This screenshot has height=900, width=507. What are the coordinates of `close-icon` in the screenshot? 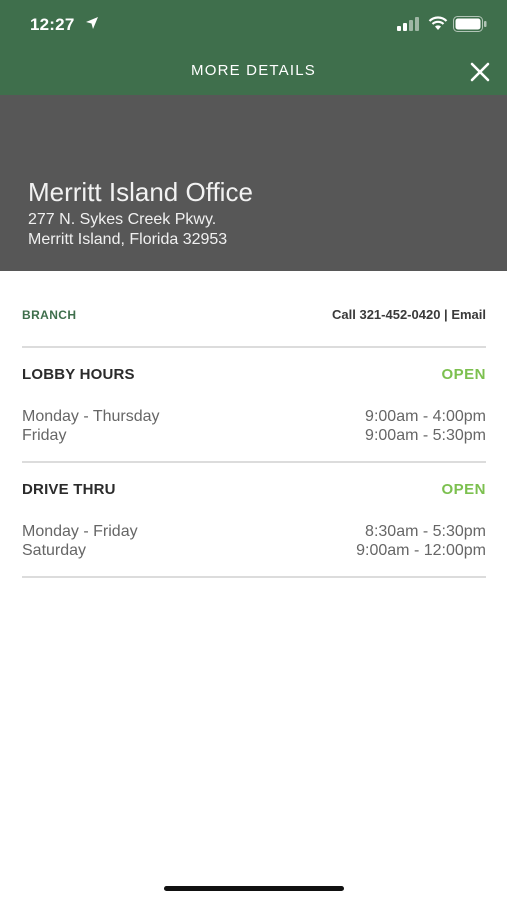 It's located at (480, 72).